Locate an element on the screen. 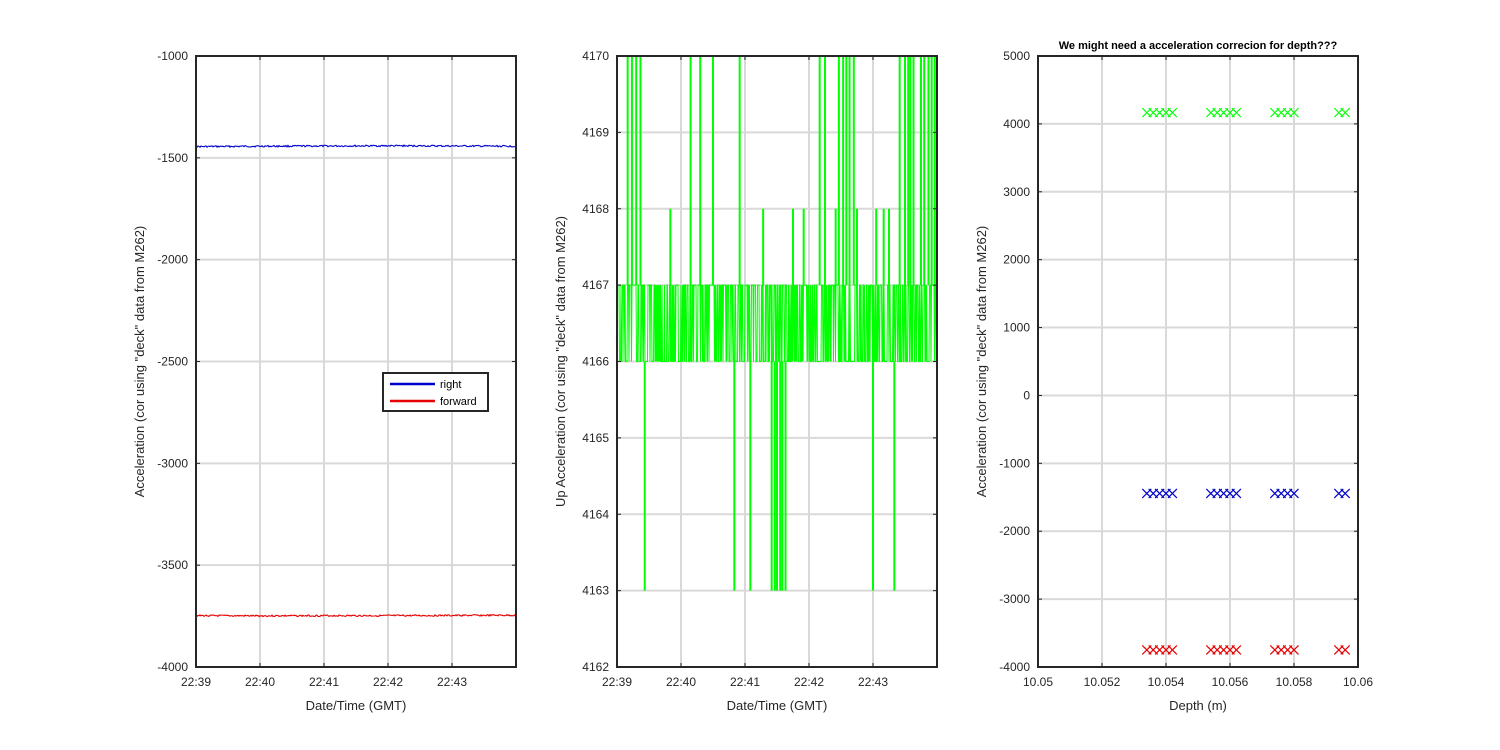  legend-entry: forward is located at coordinates (458, 402).